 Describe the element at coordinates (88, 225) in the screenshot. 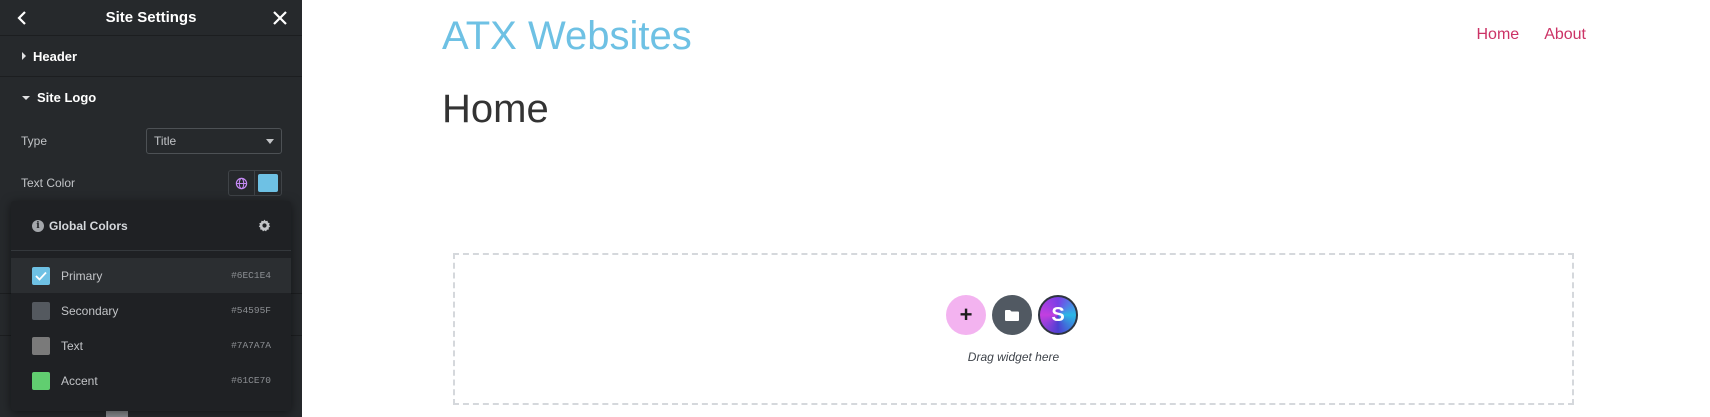

I see `popover-title: Global Colors` at that location.